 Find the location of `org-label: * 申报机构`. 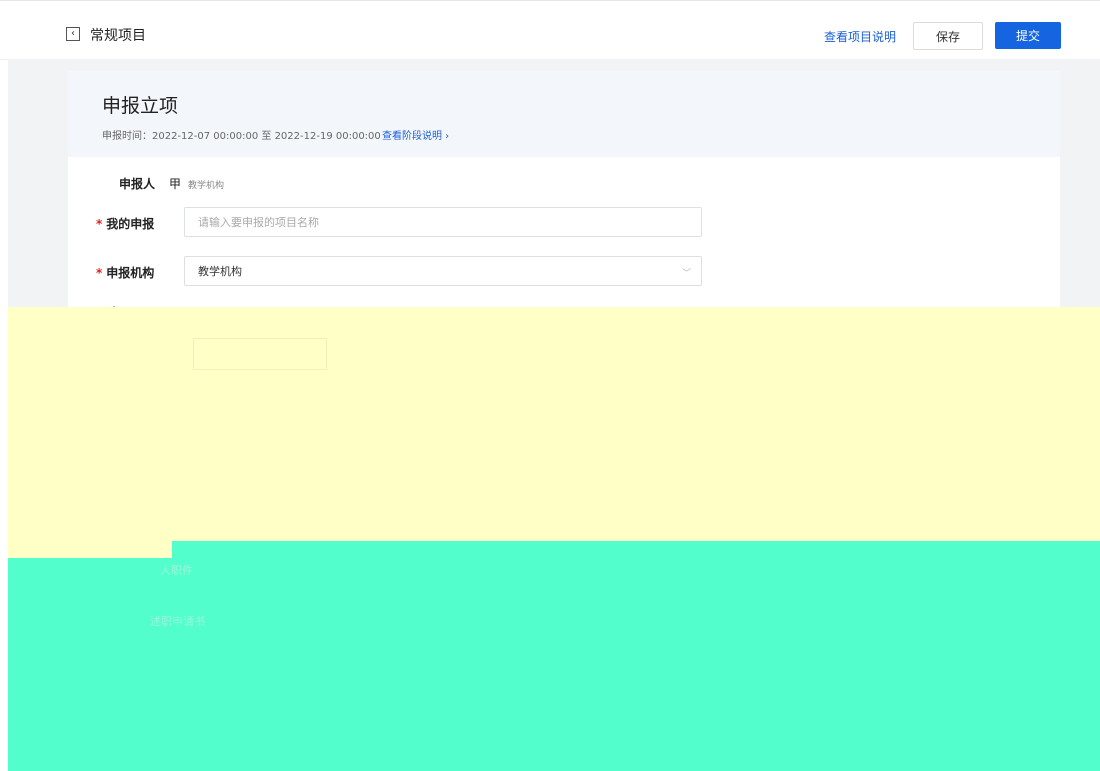

org-label: * 申报机构 is located at coordinates (125, 273).